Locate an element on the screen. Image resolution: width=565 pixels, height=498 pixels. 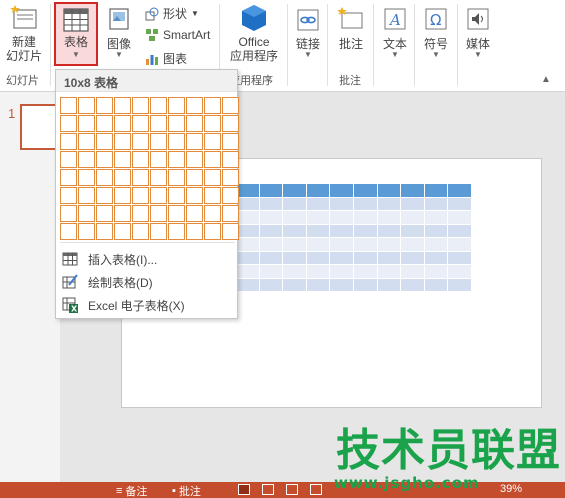
chart-button: 图表 is located at coordinates (166, 58).